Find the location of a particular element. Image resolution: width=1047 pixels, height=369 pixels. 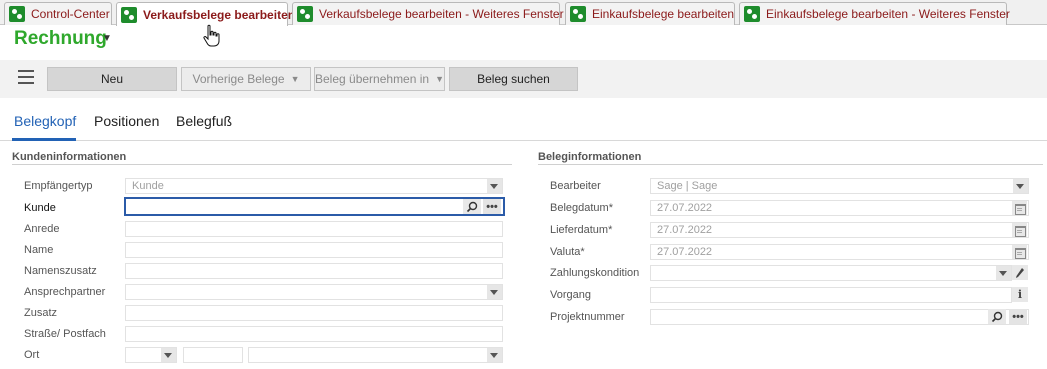

hamburger-icon is located at coordinates (26, 77).